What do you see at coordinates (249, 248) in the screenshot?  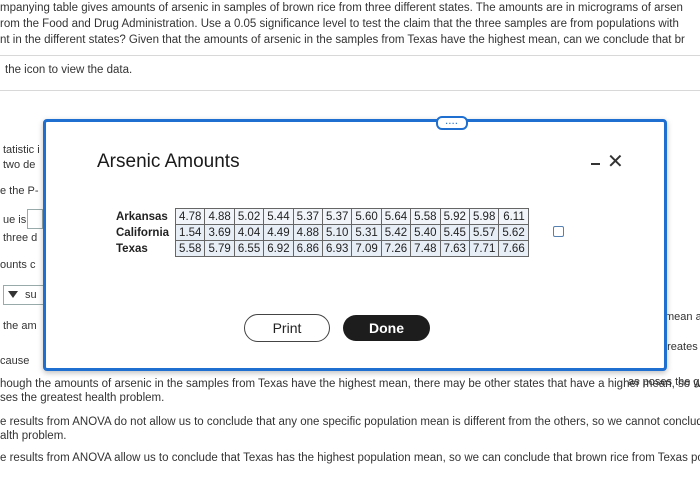 I see `table-cell: 6.55` at bounding box center [249, 248].